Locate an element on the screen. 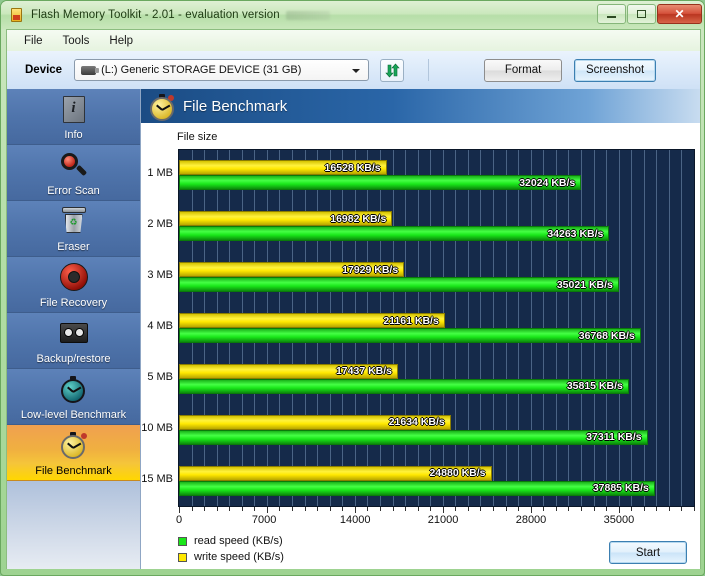 This screenshot has height=576, width=705. refresh-icon is located at coordinates (392, 70).